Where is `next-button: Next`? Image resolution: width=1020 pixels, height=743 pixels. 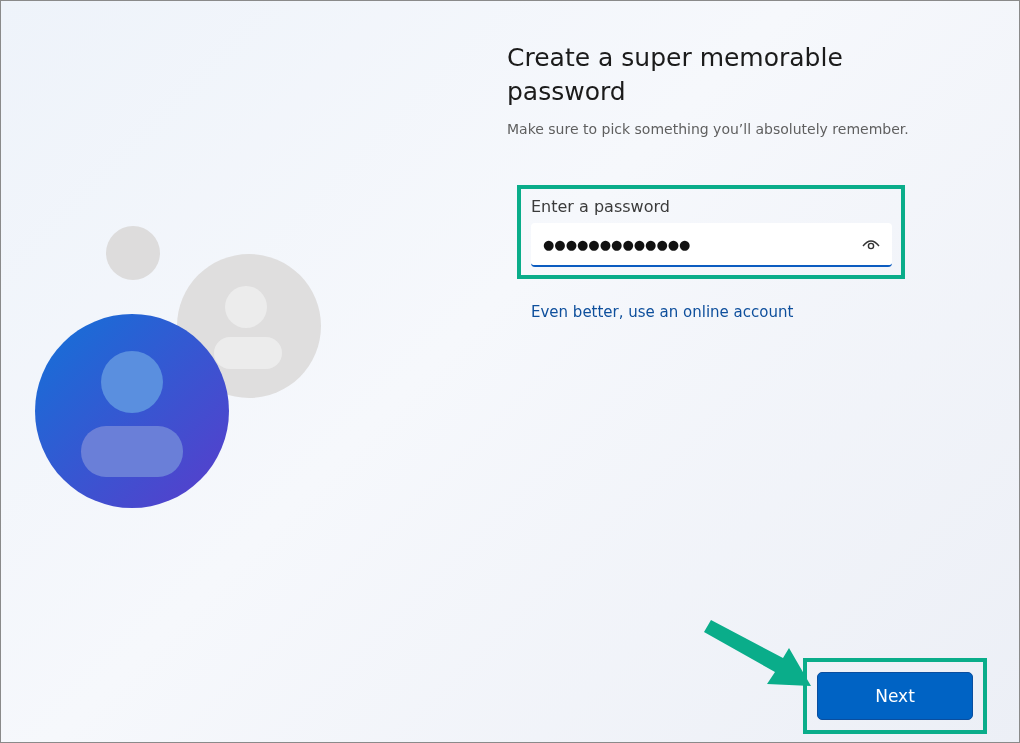 next-button: Next is located at coordinates (895, 696).